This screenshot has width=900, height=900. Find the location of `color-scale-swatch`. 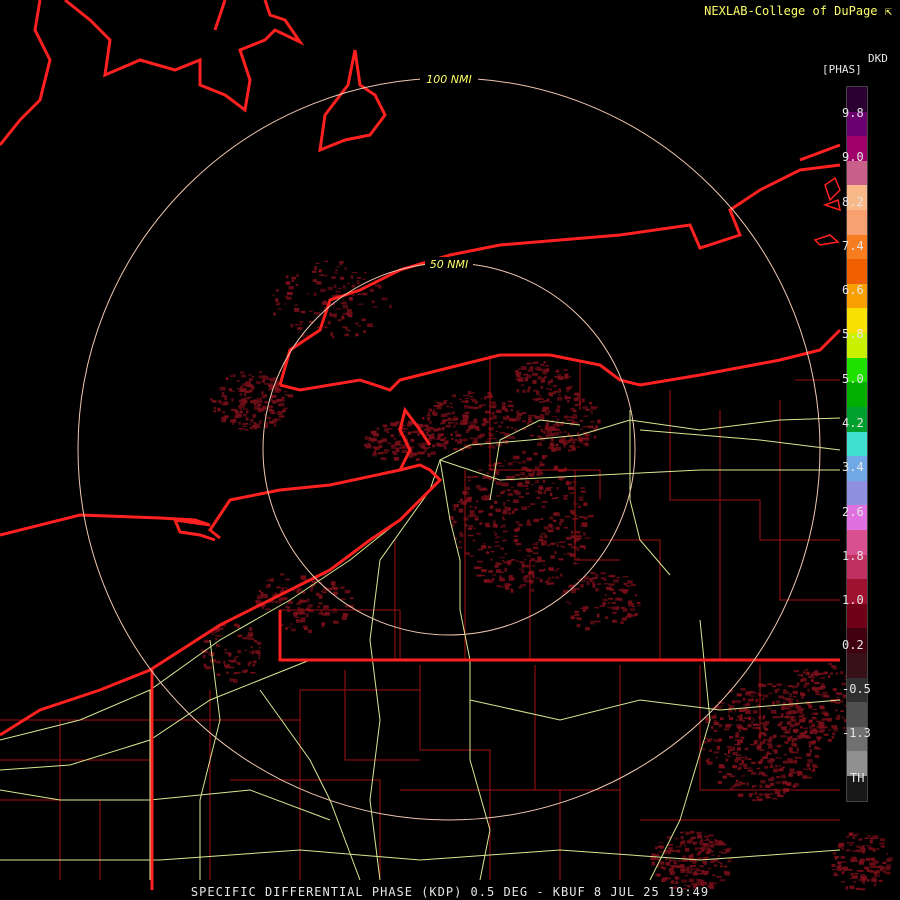

color-scale-swatch is located at coordinates (857, 444).